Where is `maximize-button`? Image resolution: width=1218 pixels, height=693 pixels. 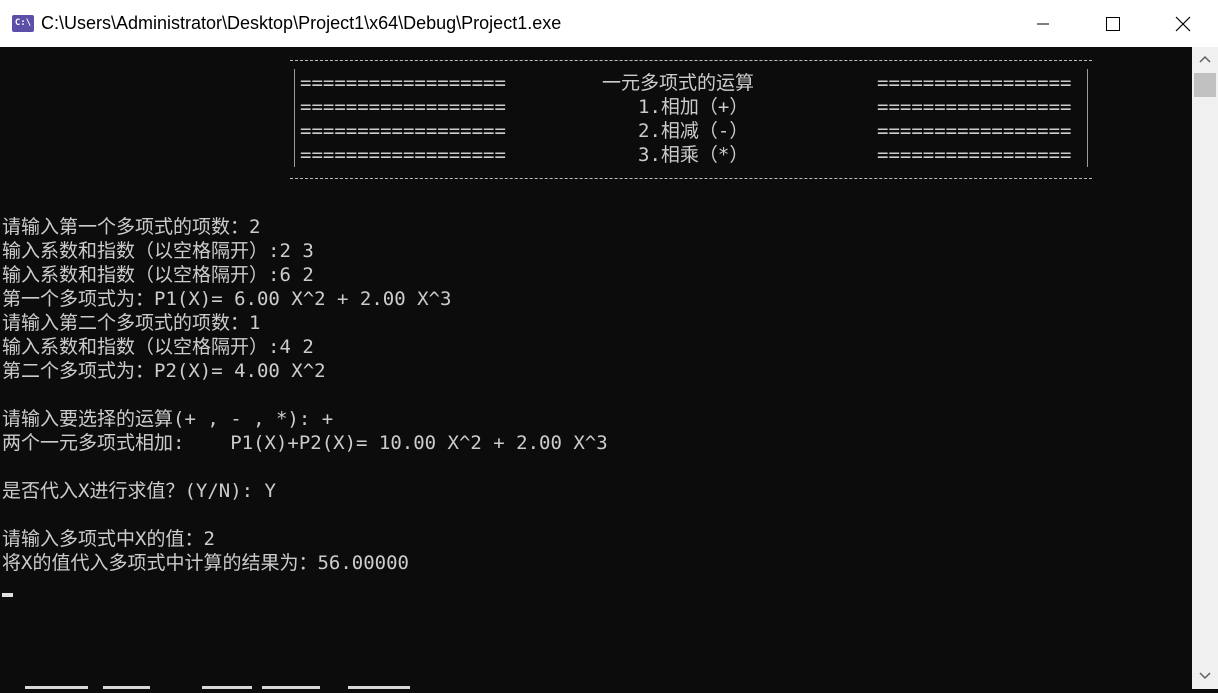 maximize-button is located at coordinates (1113, 23).